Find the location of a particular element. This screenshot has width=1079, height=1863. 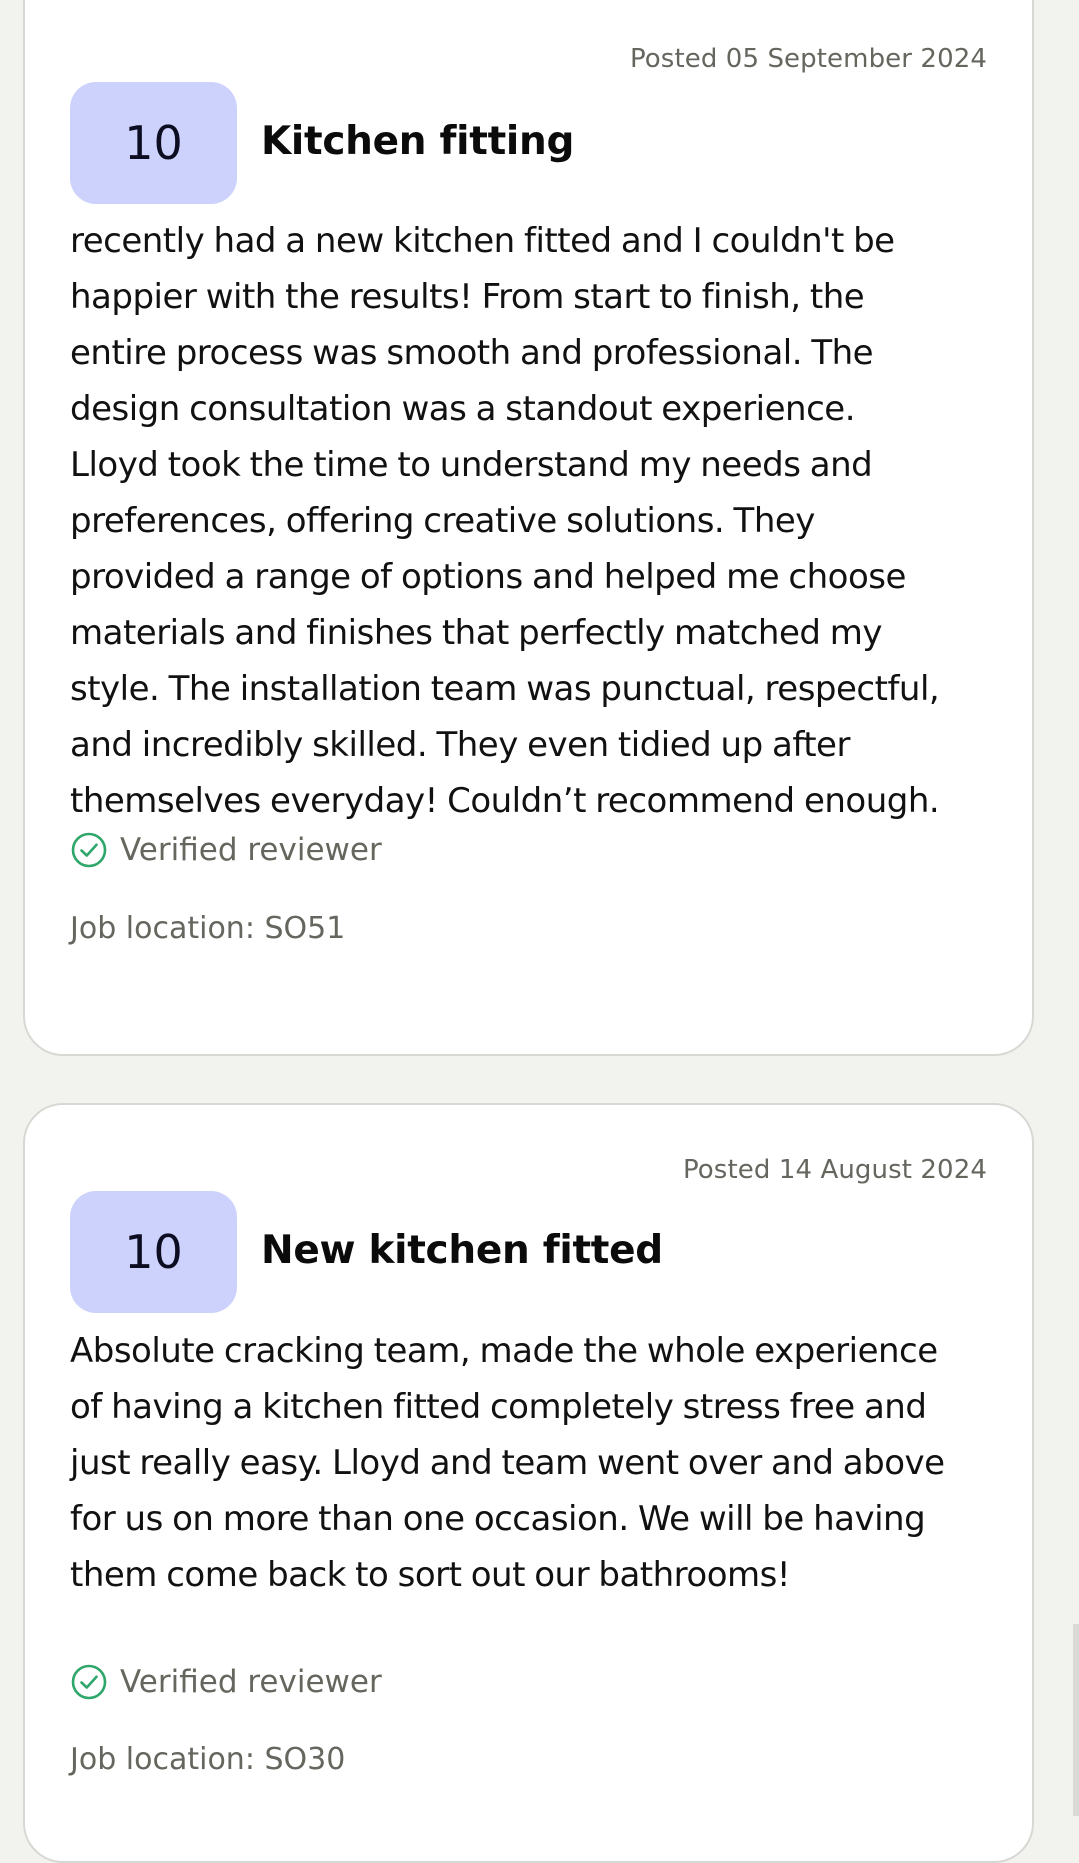

review-title: Kitchen fitting is located at coordinates (418, 141).